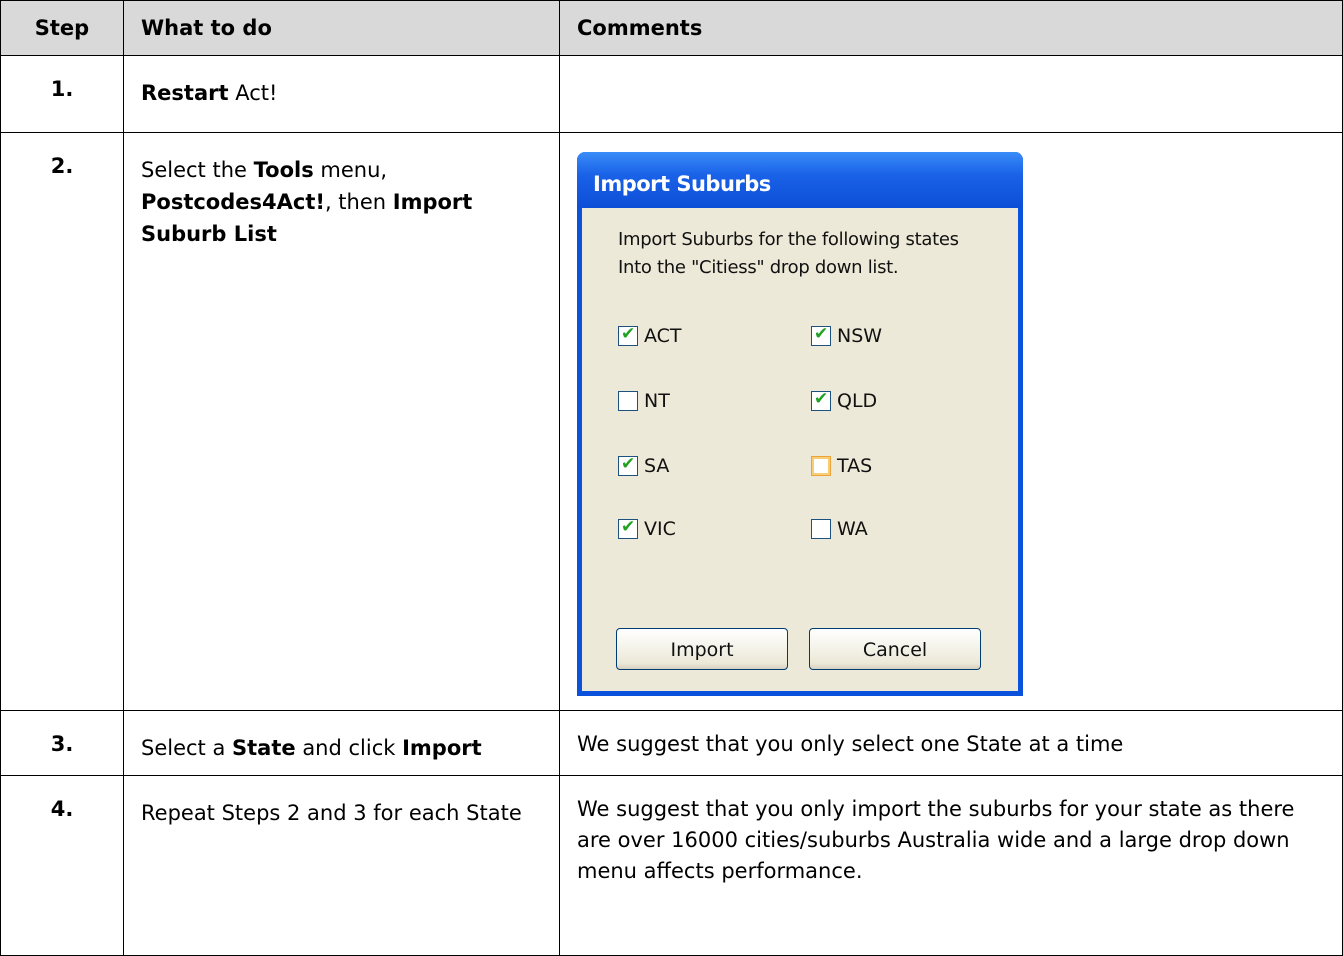 This screenshot has width=1343, height=956. I want to click on step-comment, so click(951, 94).